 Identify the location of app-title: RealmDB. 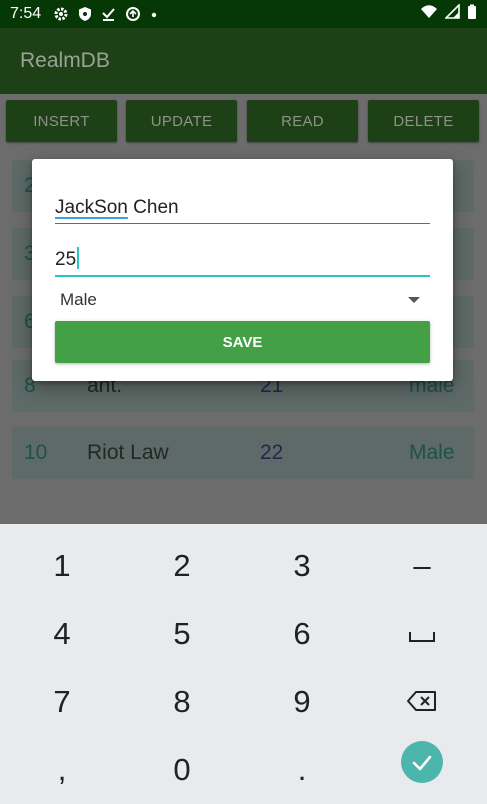
(65, 60).